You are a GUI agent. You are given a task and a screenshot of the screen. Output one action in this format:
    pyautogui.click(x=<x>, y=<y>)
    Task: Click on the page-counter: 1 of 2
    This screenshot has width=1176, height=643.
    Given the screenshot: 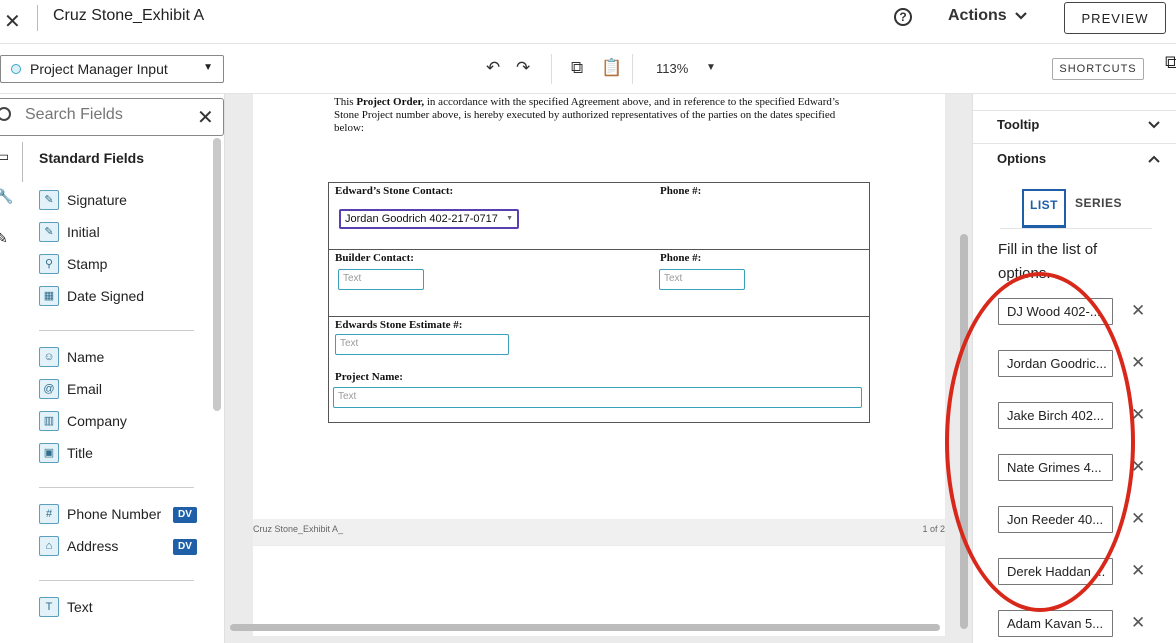 What is the action you would take?
    pyautogui.click(x=933, y=529)
    